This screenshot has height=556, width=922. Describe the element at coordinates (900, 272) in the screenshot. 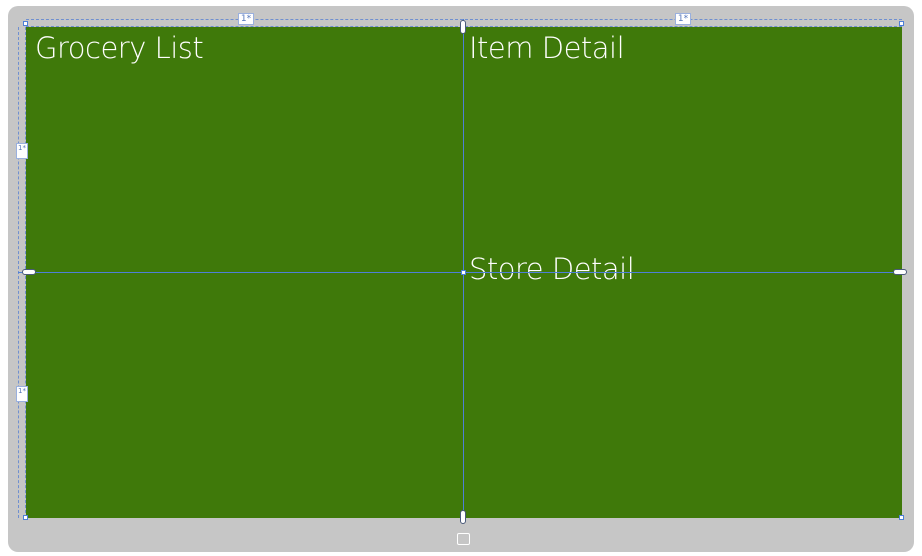

I see `row-splitter-right-handle-icon` at that location.